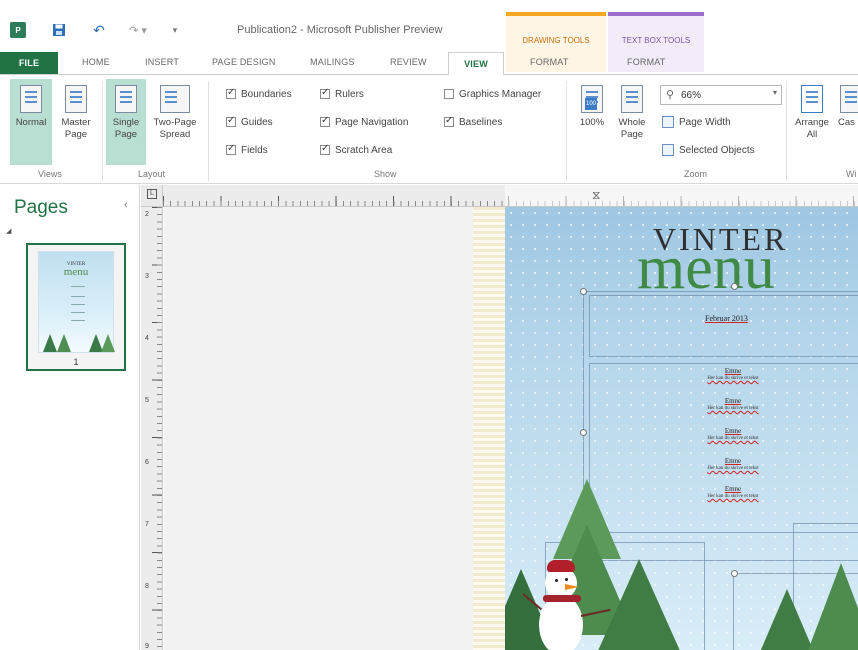 This screenshot has width=858, height=650. What do you see at coordinates (76, 122) in the screenshot?
I see `master-page-button: Master Page` at bounding box center [76, 122].